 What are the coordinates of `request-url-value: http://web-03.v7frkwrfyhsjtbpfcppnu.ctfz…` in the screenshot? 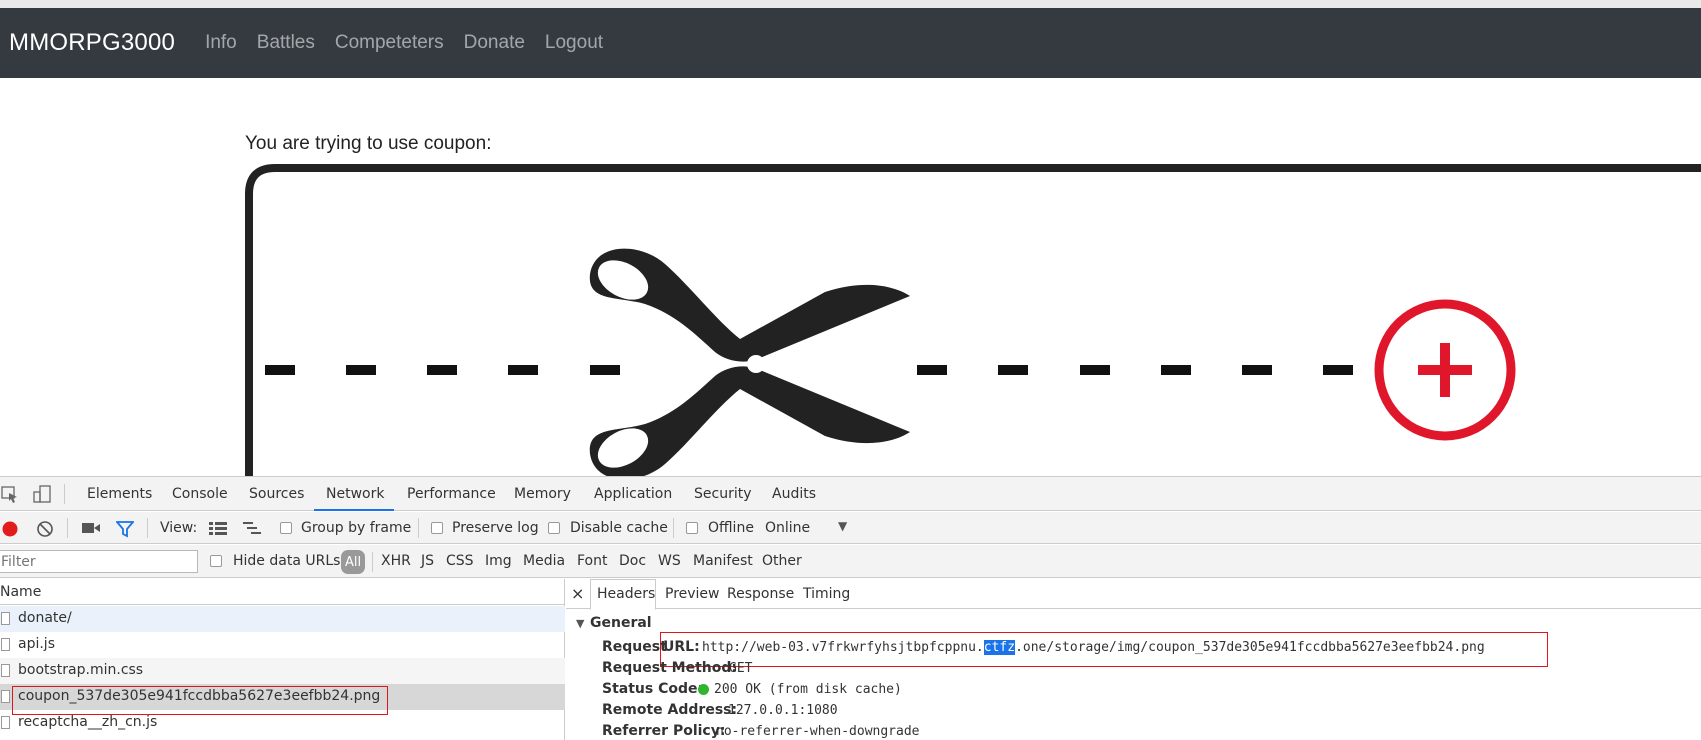 It's located at (1093, 647).